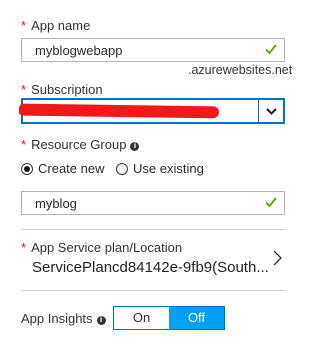 This screenshot has height=347, width=320. I want to click on app-name-label: * App name, so click(56, 25).